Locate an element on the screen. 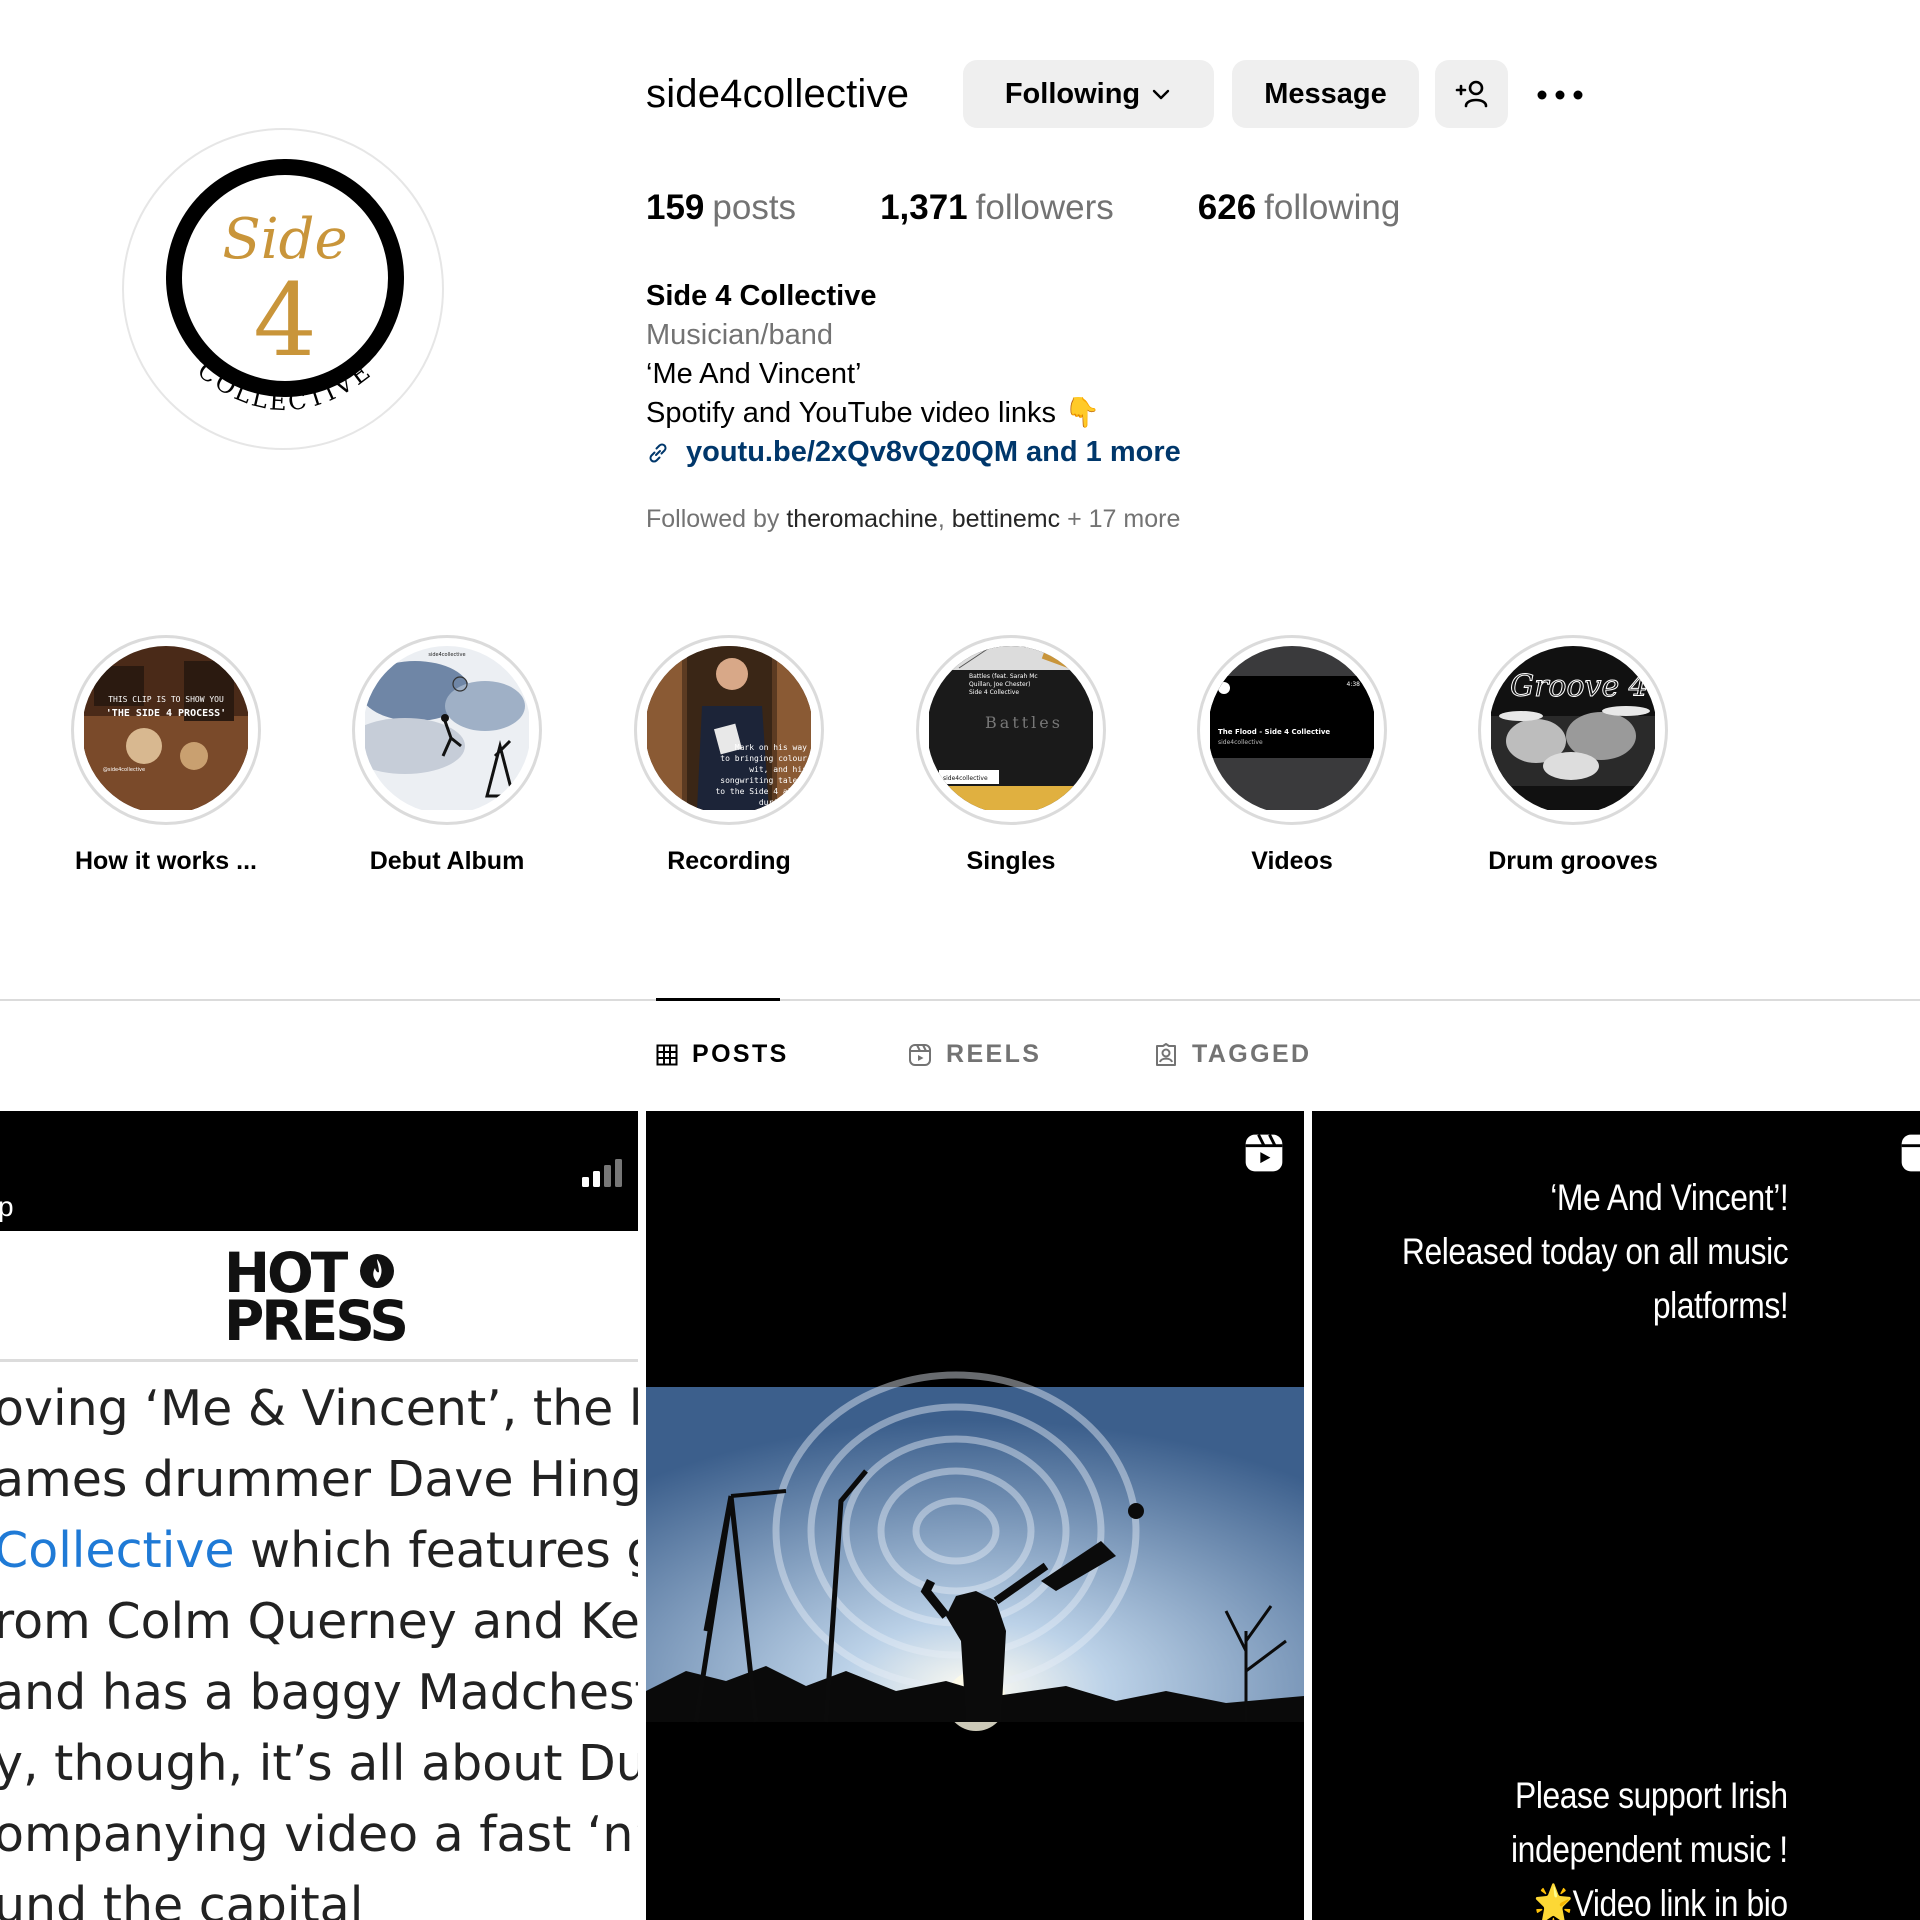 This screenshot has height=1920, width=1920. tab-tagged: TAGGED is located at coordinates (1233, 1054).